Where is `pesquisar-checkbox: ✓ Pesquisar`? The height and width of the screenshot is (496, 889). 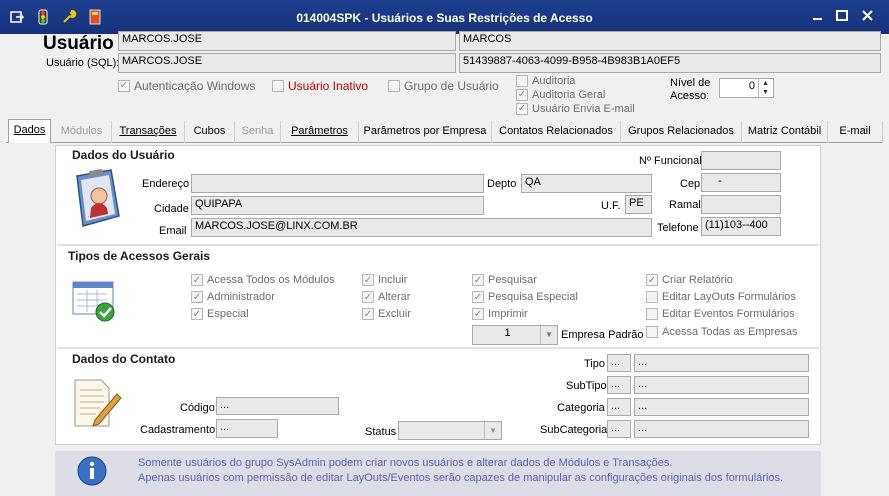
pesquisar-checkbox: ✓ Pesquisar is located at coordinates (504, 280).